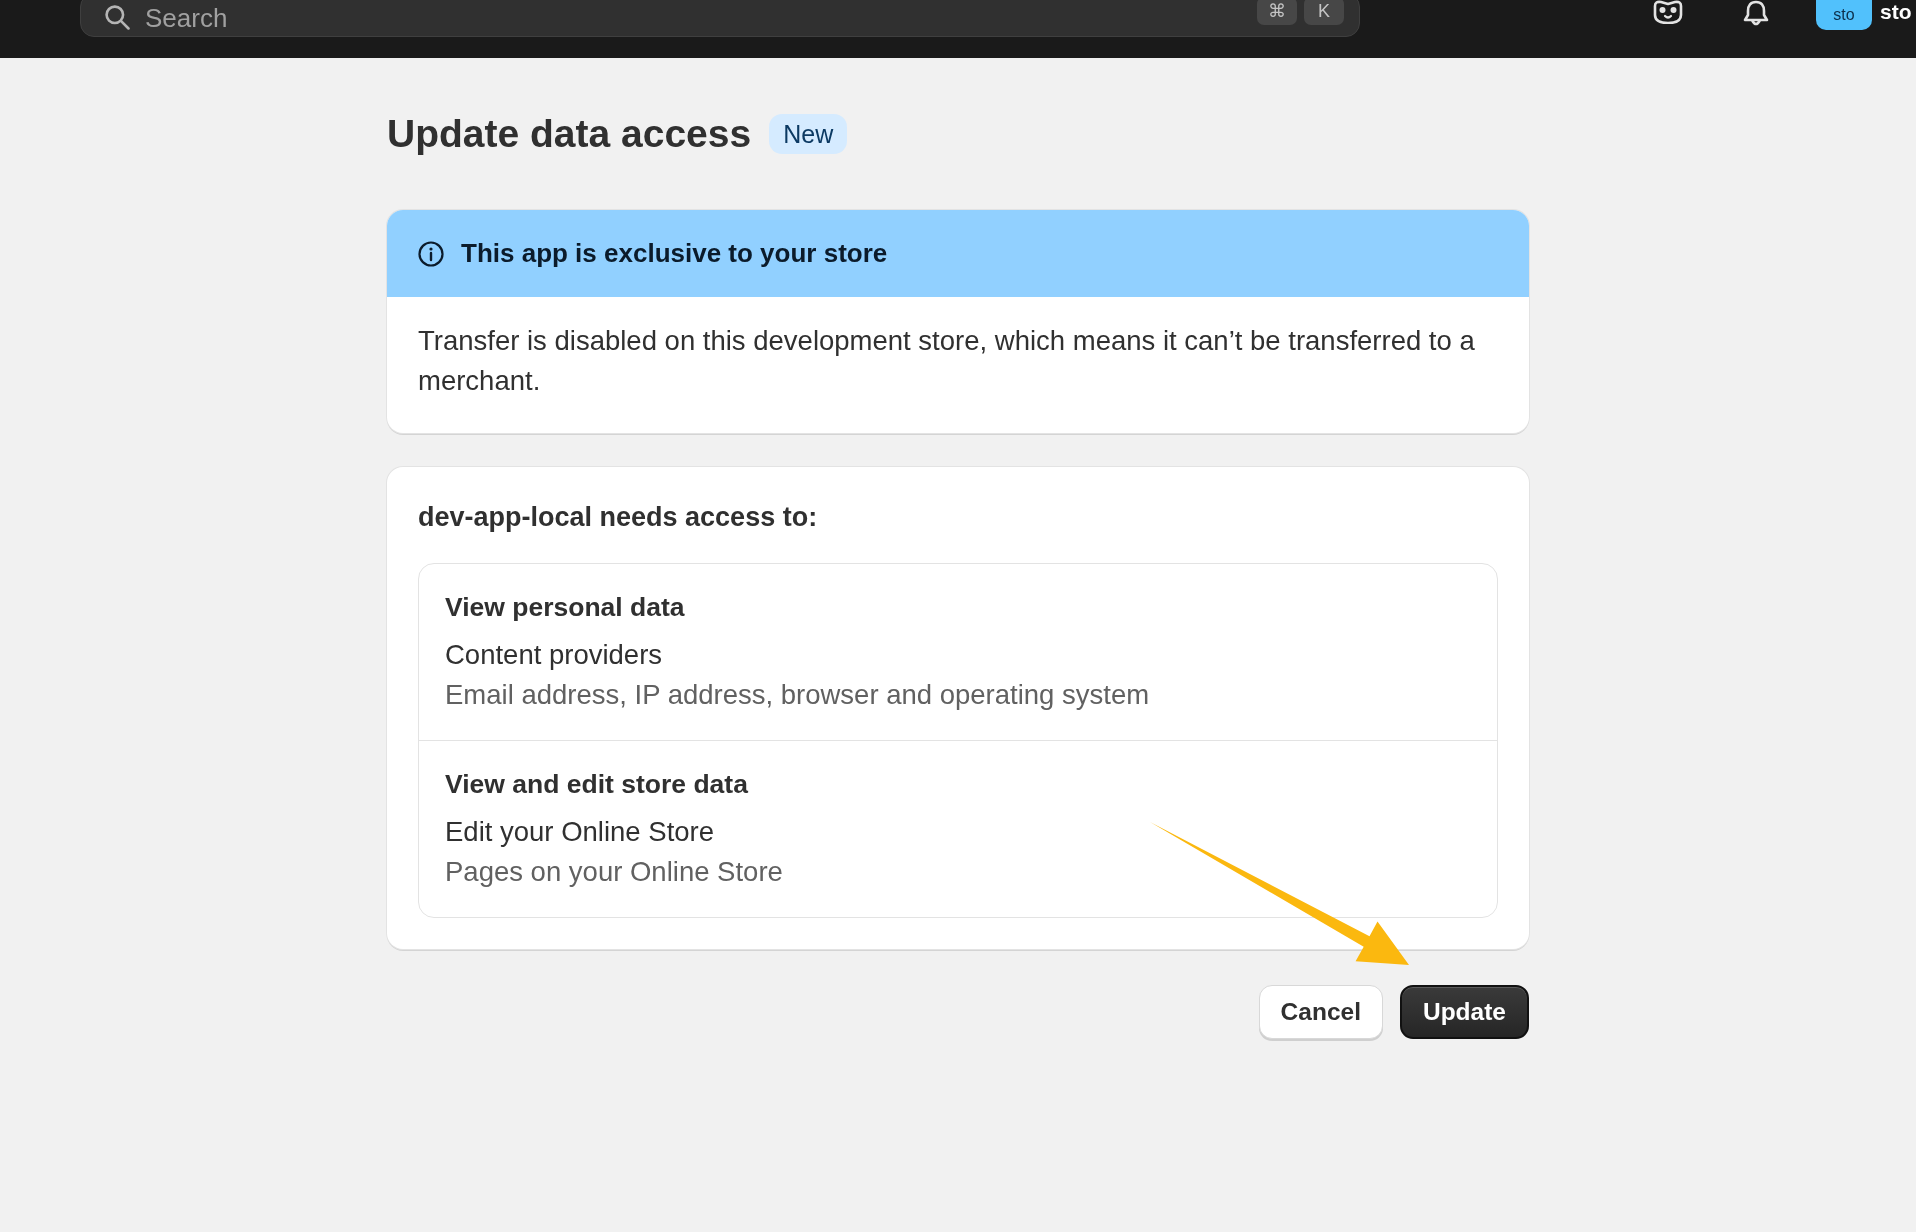 Image resolution: width=1916 pixels, height=1232 pixels. What do you see at coordinates (1896, 12) in the screenshot?
I see `store-name: sto` at bounding box center [1896, 12].